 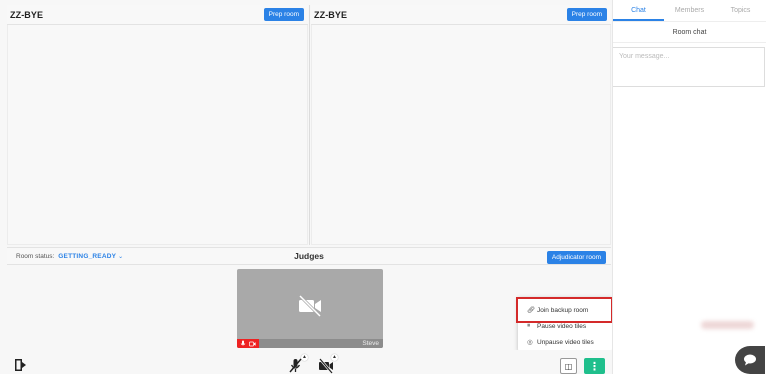 I want to click on tab-chat: Chat, so click(x=638, y=10).